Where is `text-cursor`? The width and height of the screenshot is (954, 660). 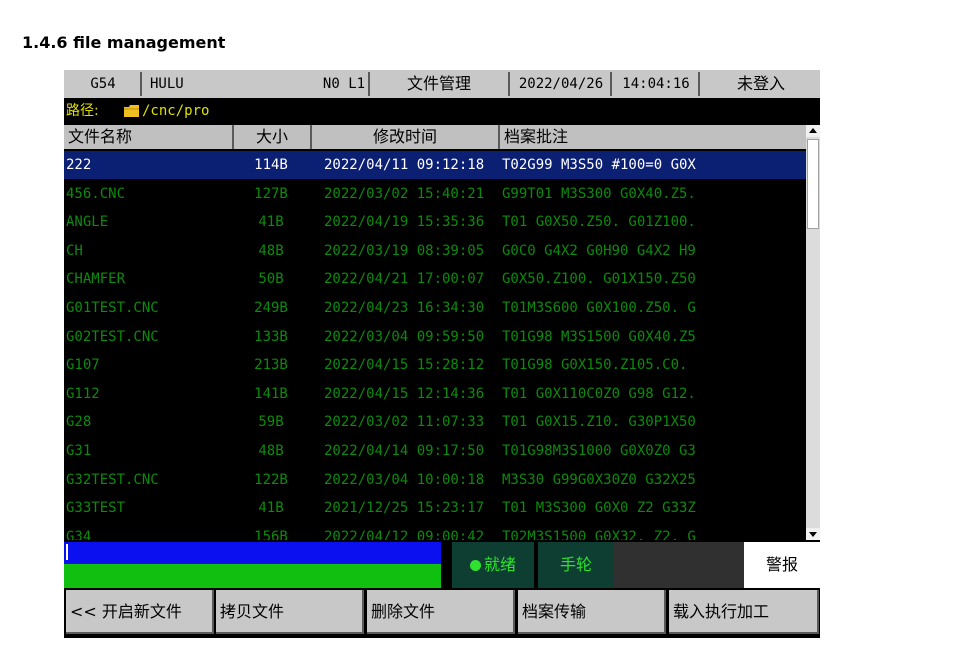 text-cursor is located at coordinates (67, 552).